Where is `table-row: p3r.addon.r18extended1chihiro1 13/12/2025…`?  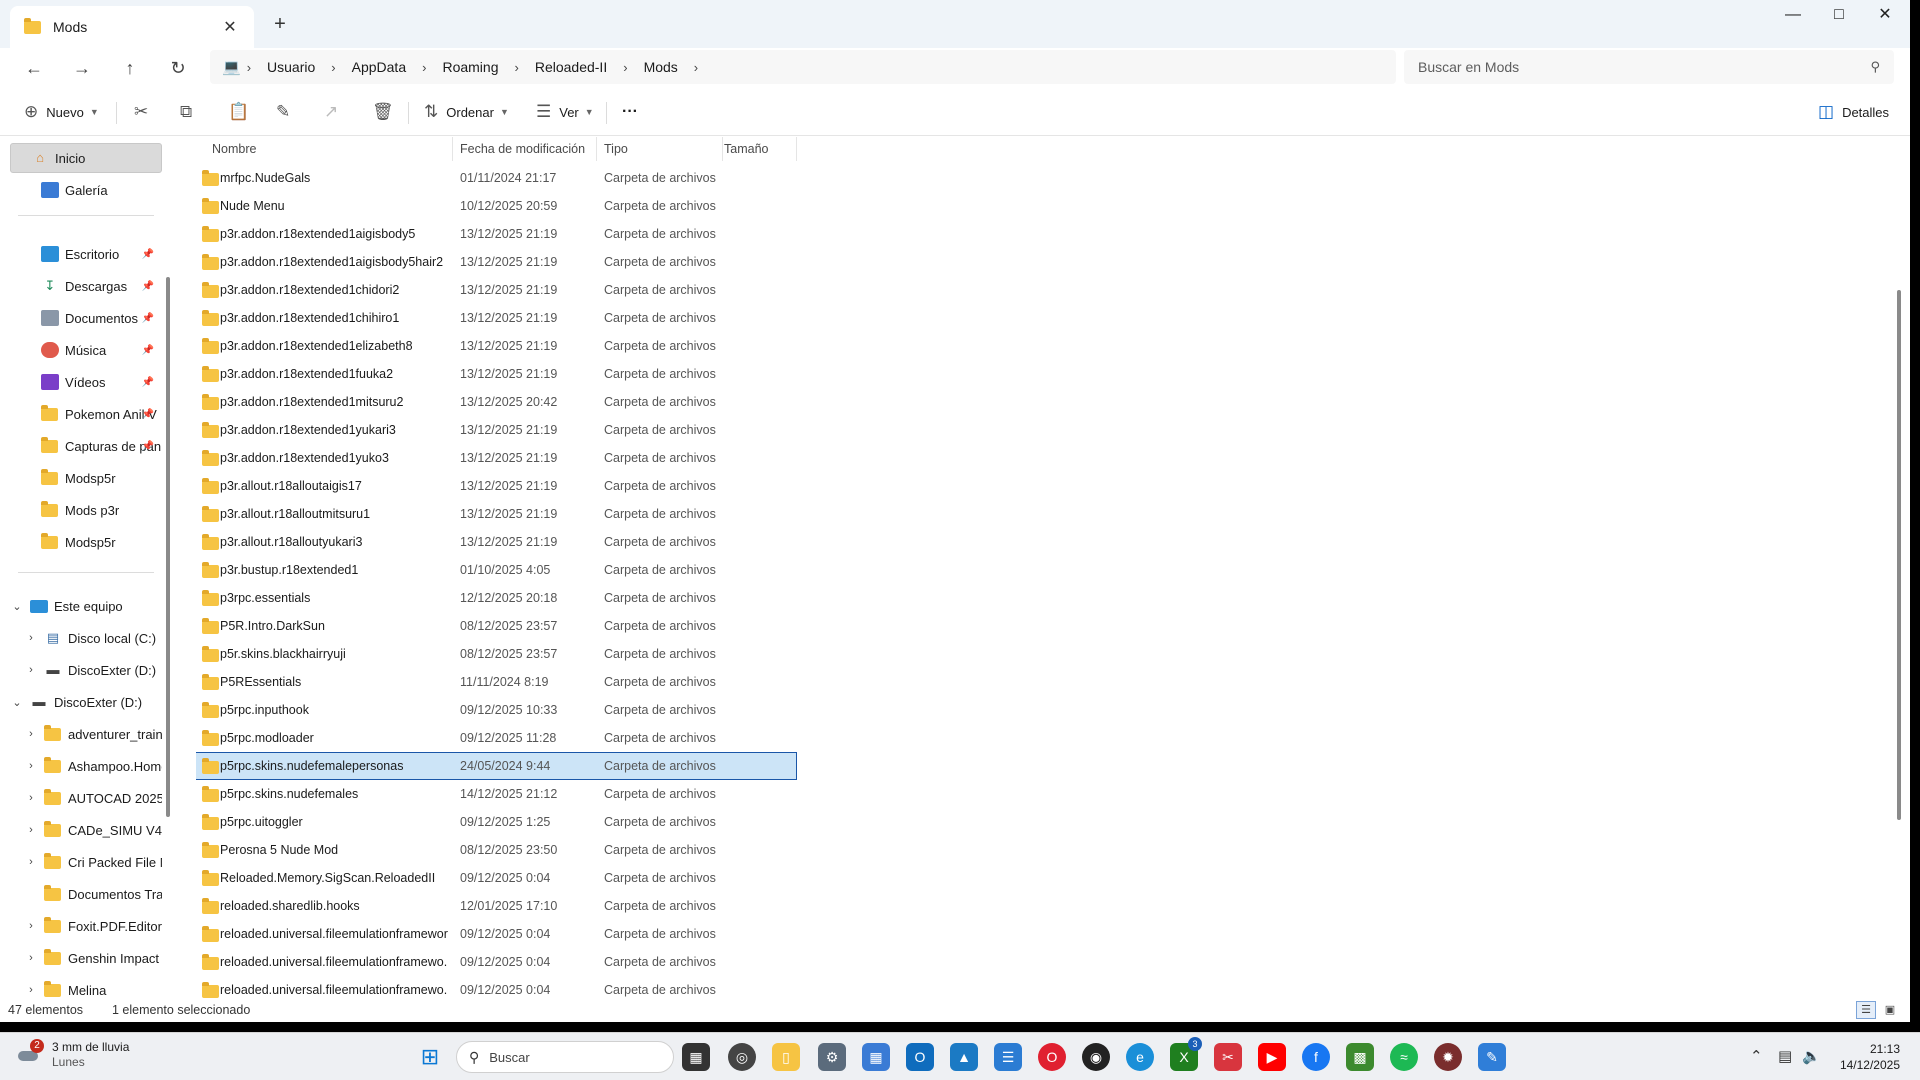 table-row: p3r.addon.r18extended1chihiro1 13/12/2025… is located at coordinates (496, 318).